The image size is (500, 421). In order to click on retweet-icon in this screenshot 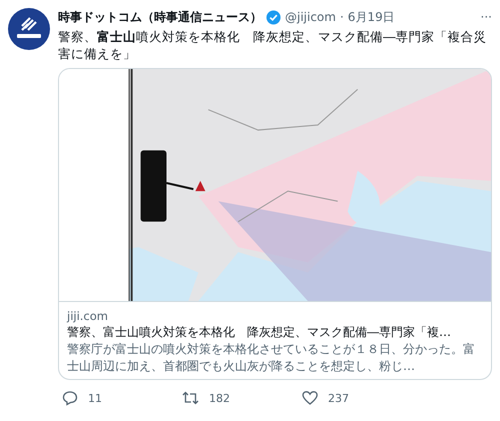, I will do `click(190, 398)`.